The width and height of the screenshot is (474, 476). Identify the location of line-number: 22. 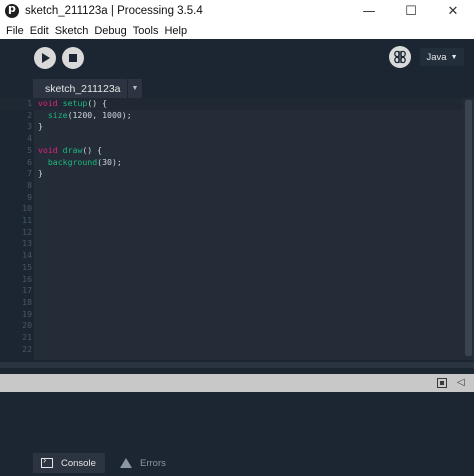
(27, 348).